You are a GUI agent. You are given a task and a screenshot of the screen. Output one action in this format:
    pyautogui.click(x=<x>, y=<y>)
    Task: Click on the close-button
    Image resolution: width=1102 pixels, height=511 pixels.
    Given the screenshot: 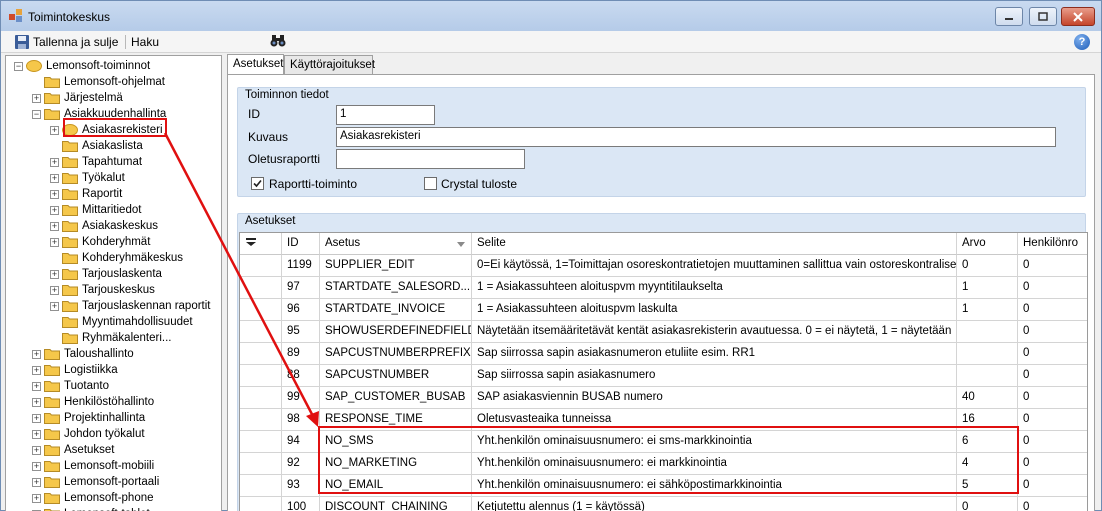 What is the action you would take?
    pyautogui.click(x=1078, y=16)
    